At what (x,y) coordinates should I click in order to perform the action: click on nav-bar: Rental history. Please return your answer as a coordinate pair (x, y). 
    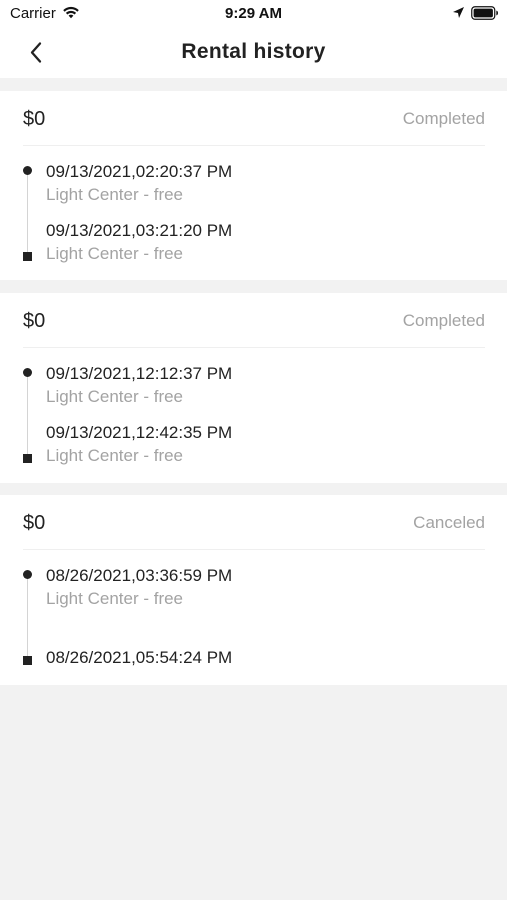
    Looking at the image, I should click on (253, 53).